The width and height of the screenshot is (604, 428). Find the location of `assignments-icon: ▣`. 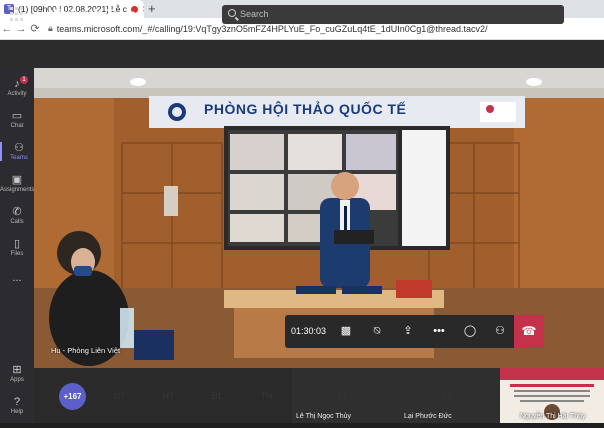

assignments-icon: ▣ is located at coordinates (17, 180).